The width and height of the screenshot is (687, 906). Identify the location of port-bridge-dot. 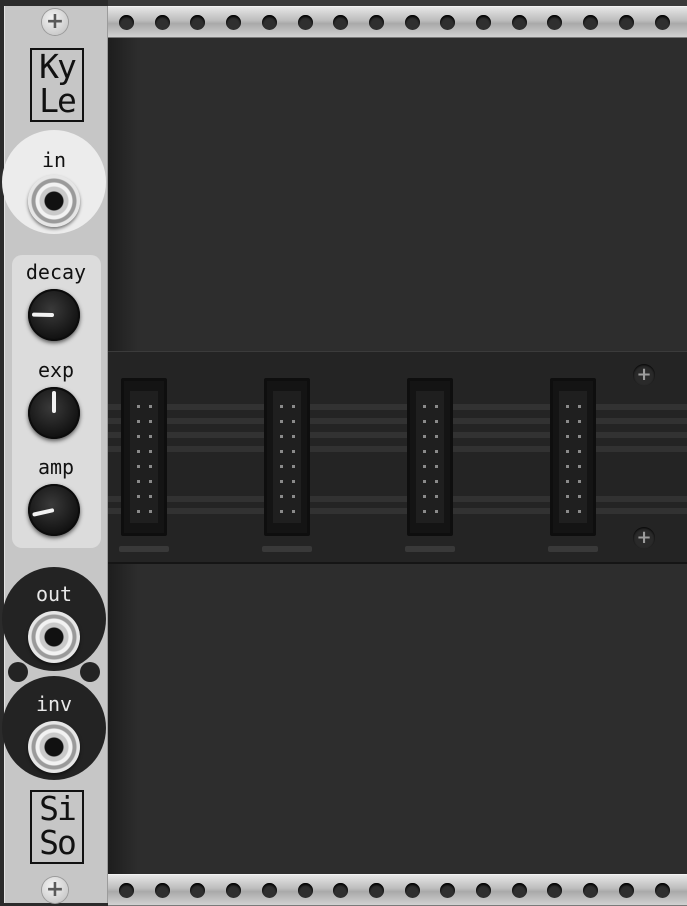
(90, 672).